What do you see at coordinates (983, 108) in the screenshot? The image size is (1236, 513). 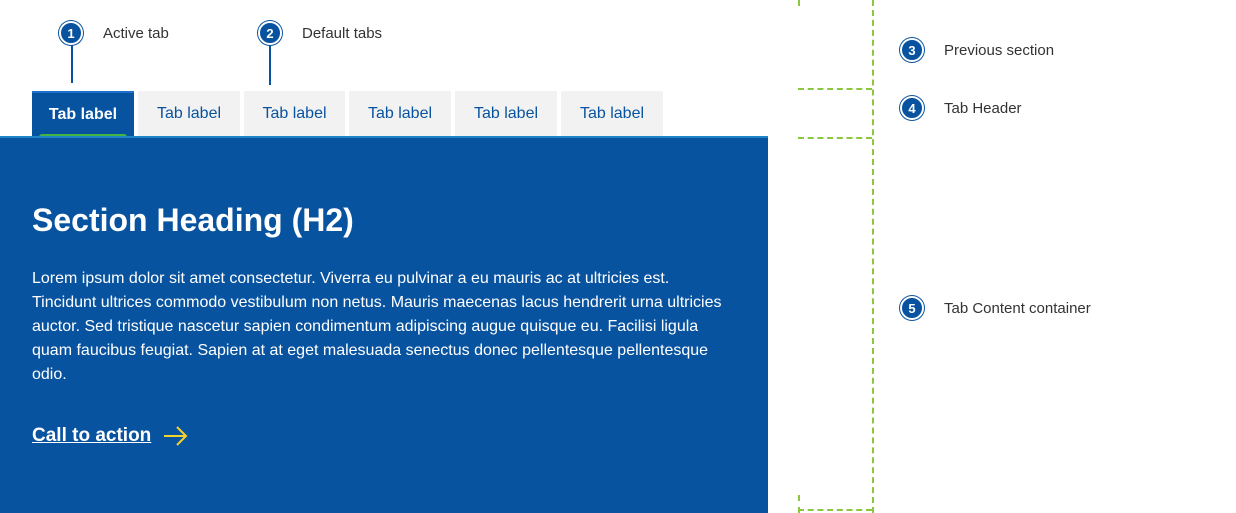 I see `callout-label-tab-header: Tab Header` at bounding box center [983, 108].